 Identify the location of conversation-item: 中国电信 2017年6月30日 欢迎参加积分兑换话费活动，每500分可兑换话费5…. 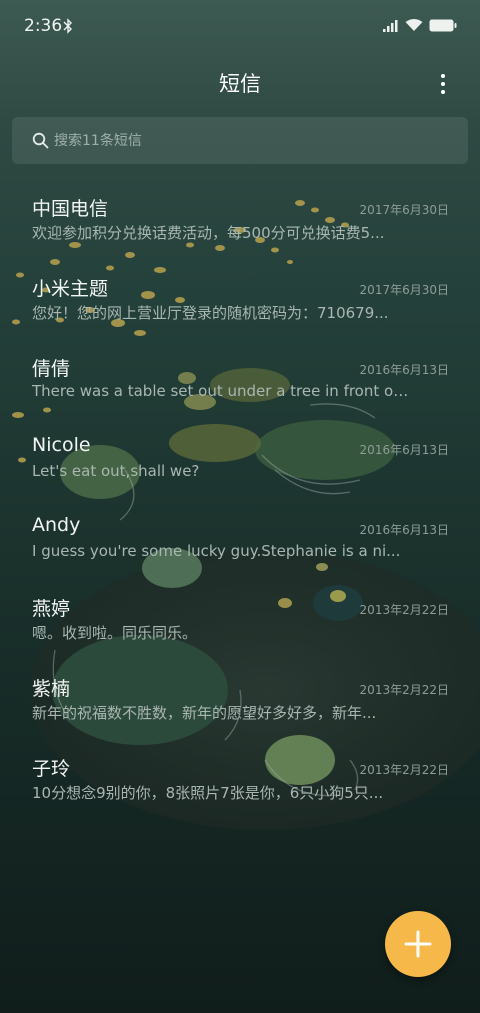
(240, 216).